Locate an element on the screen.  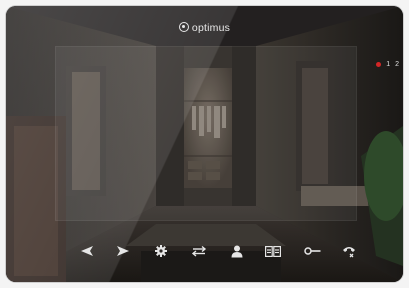
key-icon is located at coordinates (311, 251).